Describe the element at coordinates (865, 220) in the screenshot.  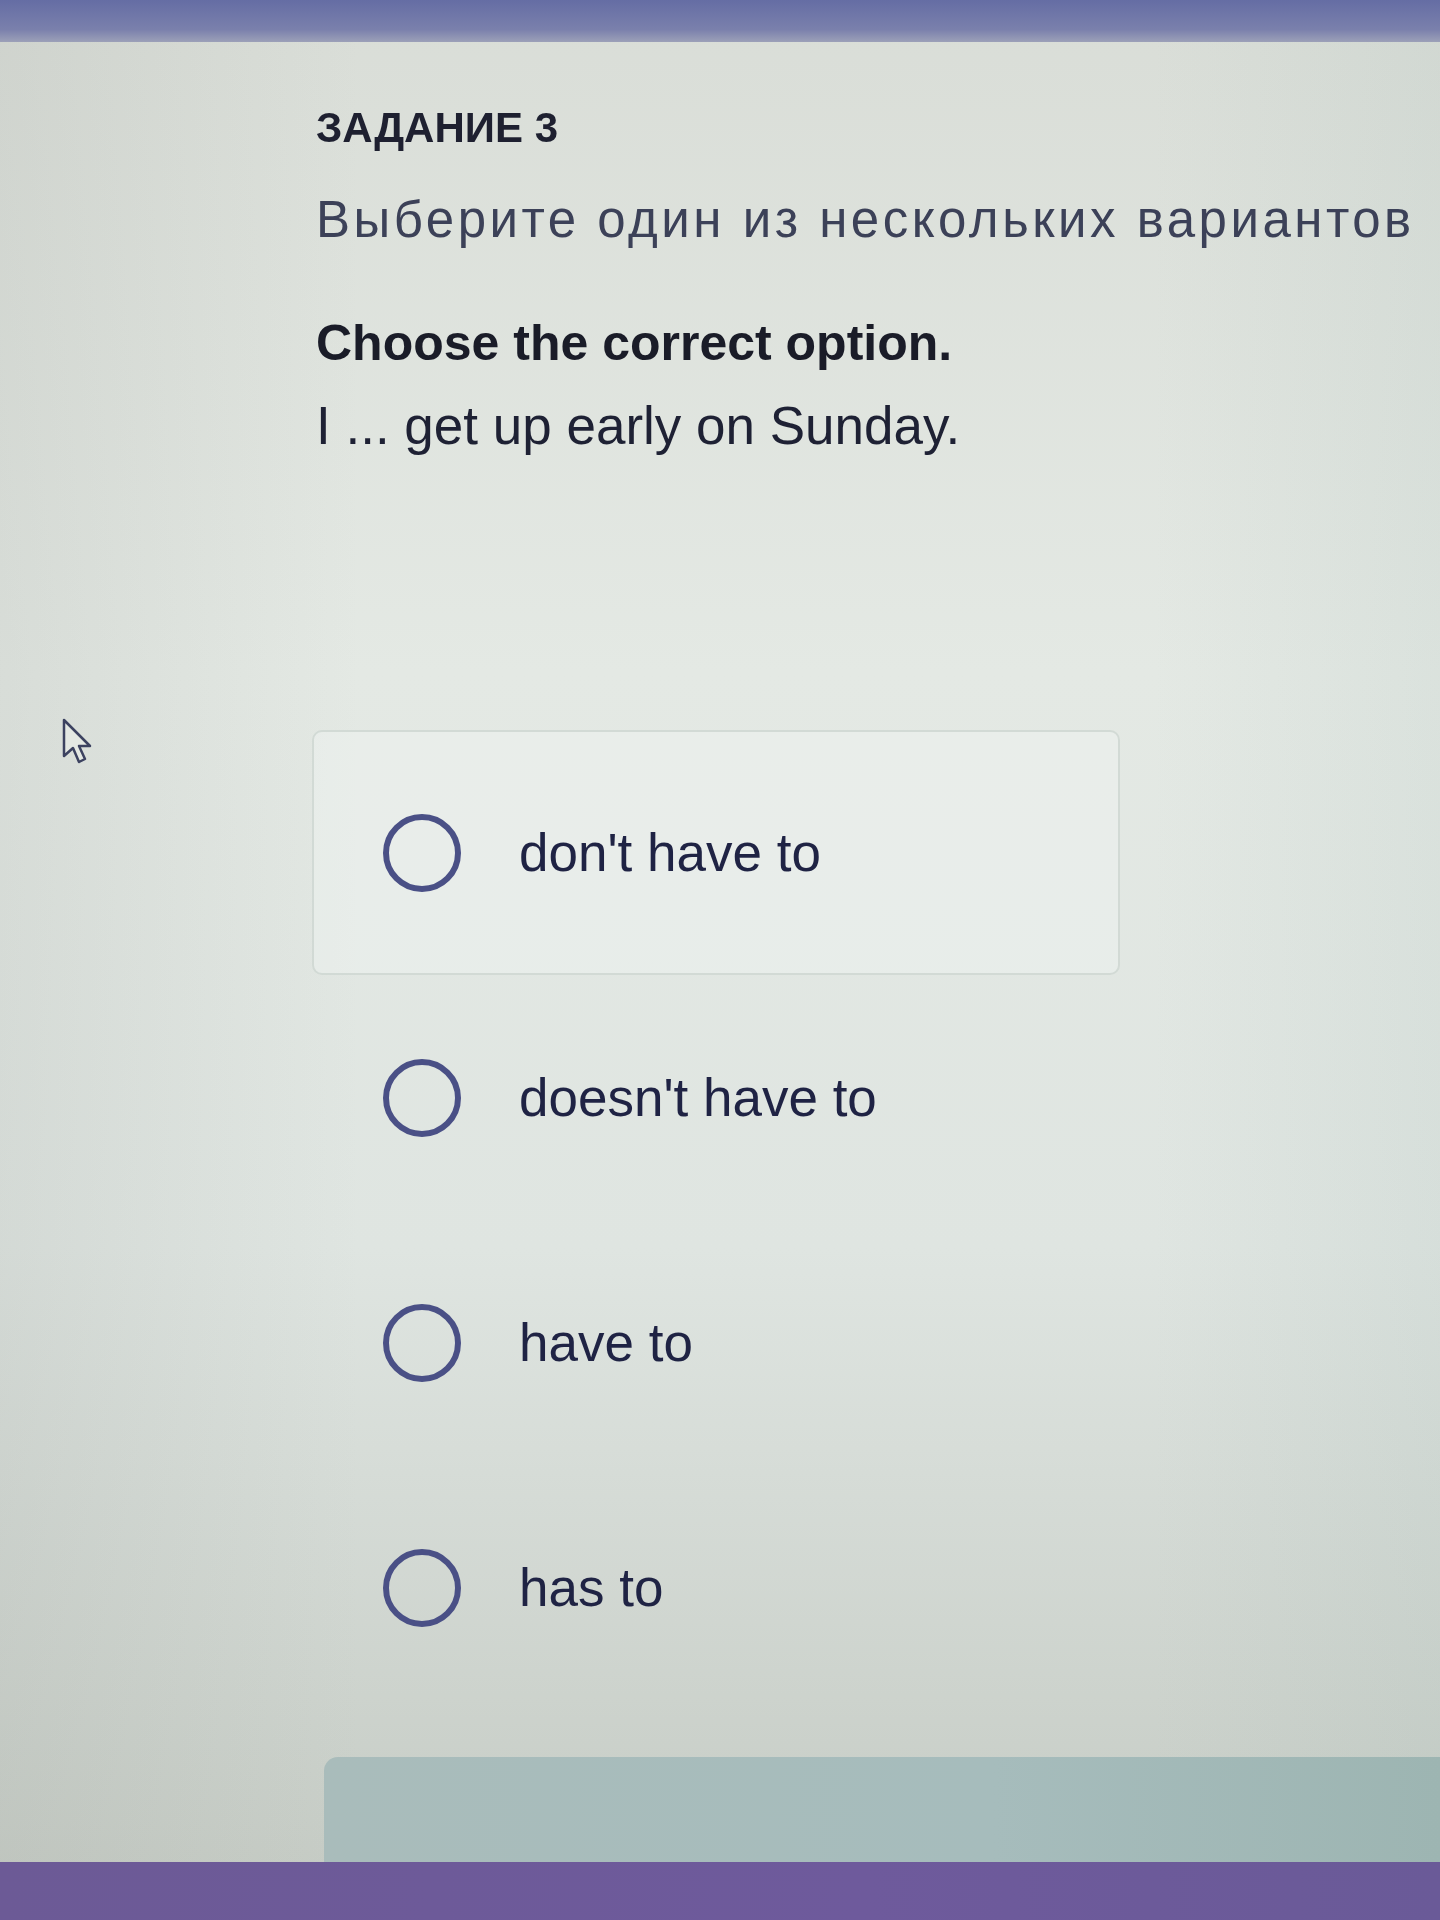
I see `task-instruction: Выберите один из нескольких вариантов` at that location.